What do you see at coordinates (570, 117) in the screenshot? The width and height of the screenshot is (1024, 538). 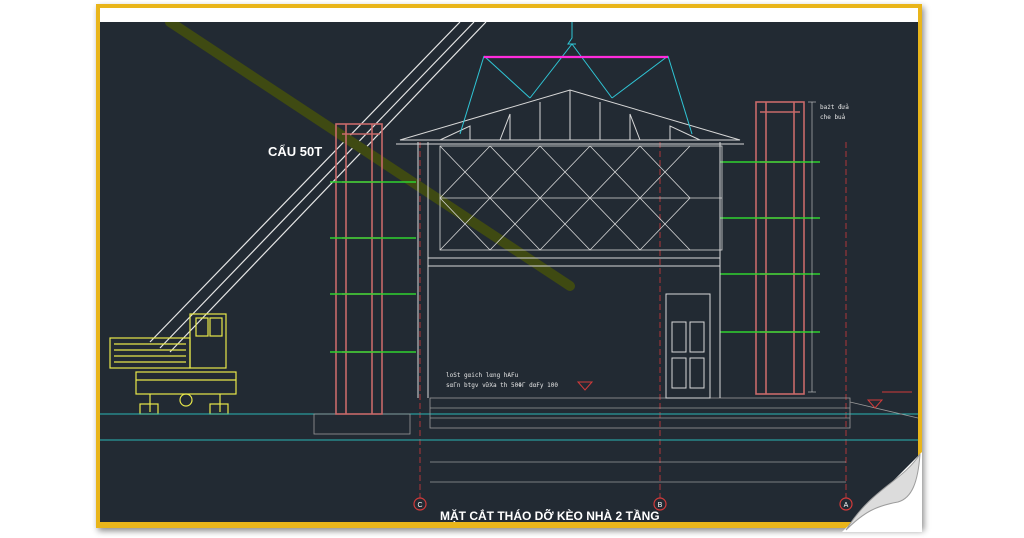 I see `roof-truss` at bounding box center [570, 117].